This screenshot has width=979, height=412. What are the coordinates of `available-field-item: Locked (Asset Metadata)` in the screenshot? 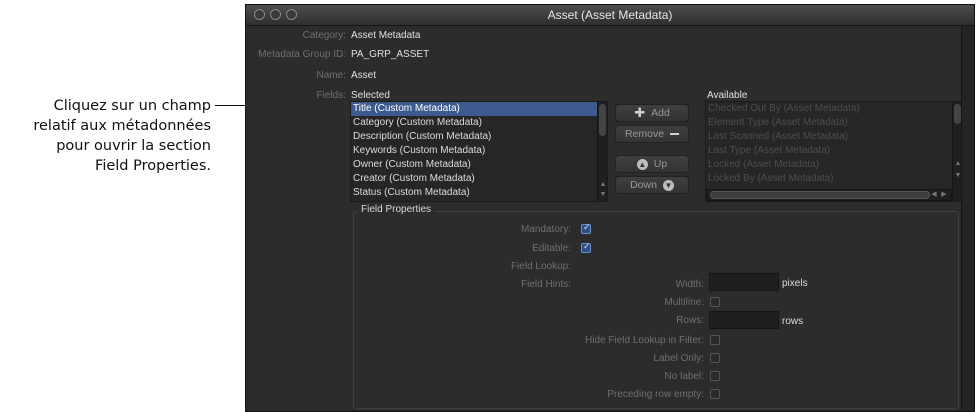 It's located at (834, 165).